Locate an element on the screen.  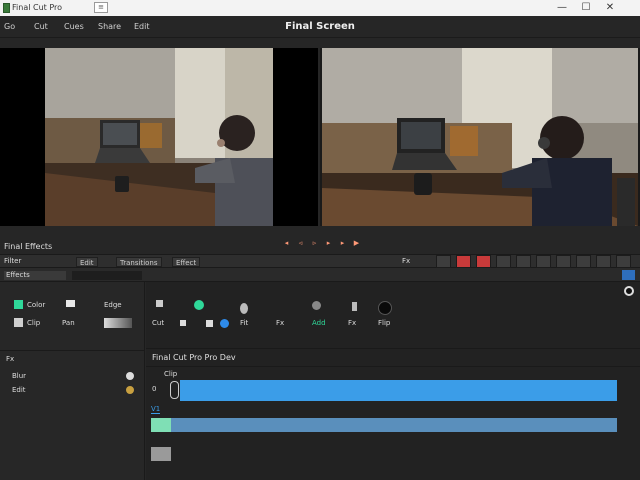
tool-black-dot-icon is located at coordinates (385, 308).